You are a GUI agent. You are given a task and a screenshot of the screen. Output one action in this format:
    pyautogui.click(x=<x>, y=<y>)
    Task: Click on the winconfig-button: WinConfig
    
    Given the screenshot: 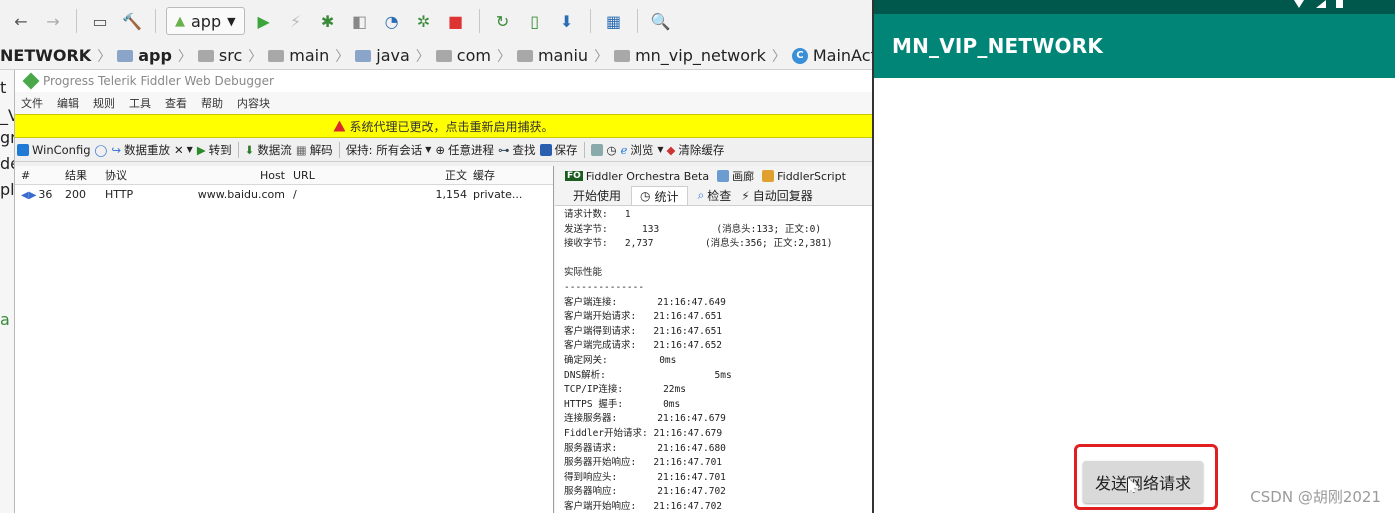 What is the action you would take?
    pyautogui.click(x=54, y=150)
    